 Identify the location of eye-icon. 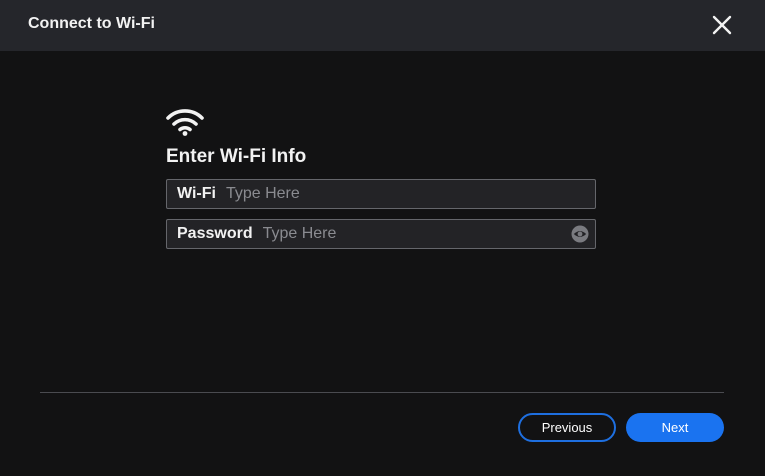
(580, 234).